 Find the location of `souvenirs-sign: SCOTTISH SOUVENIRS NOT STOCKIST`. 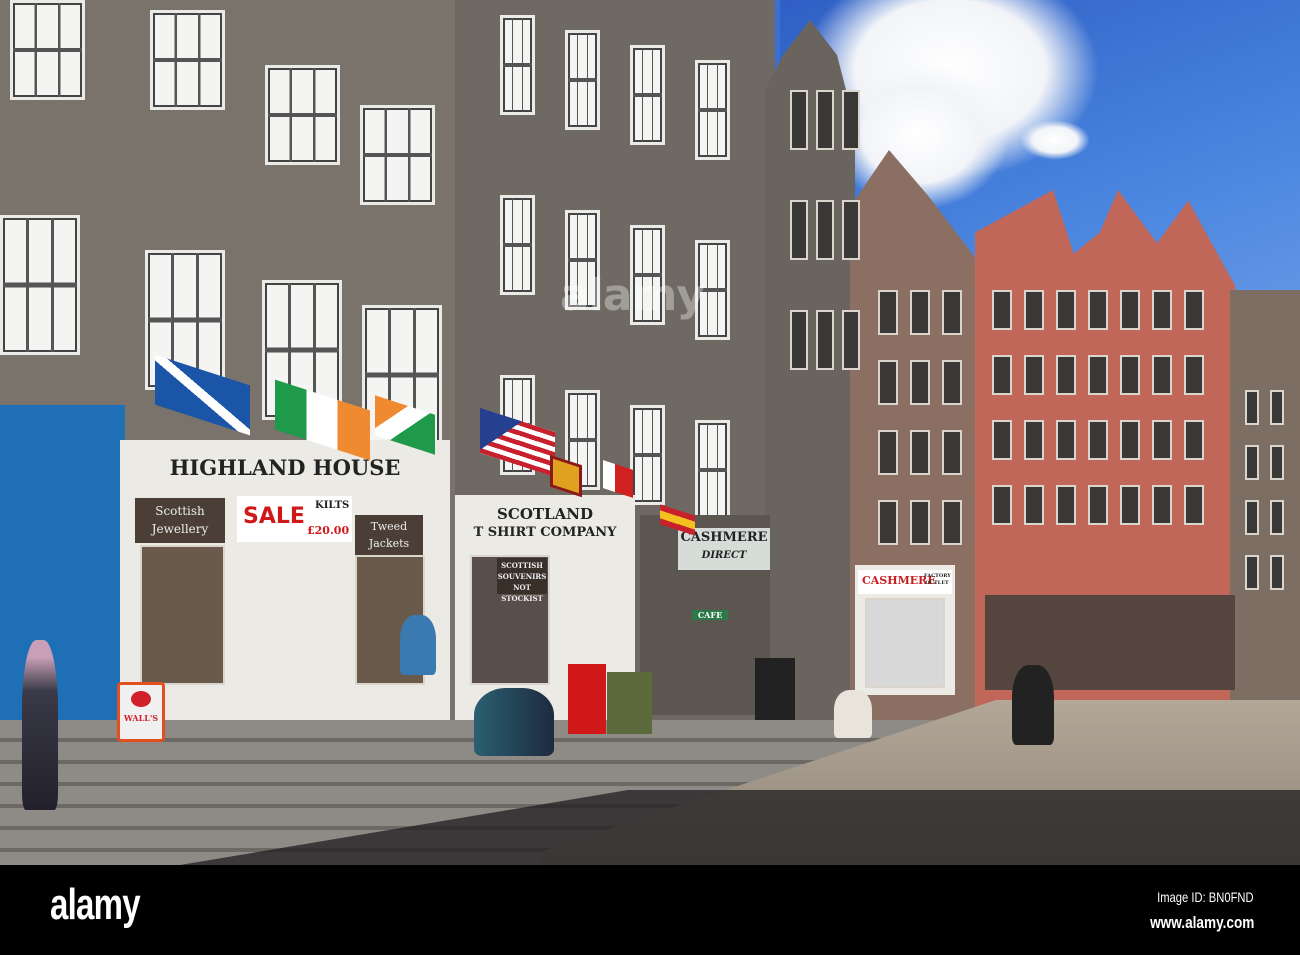

souvenirs-sign: SCOTTISH SOUVENIRS NOT STOCKIST is located at coordinates (522, 580).